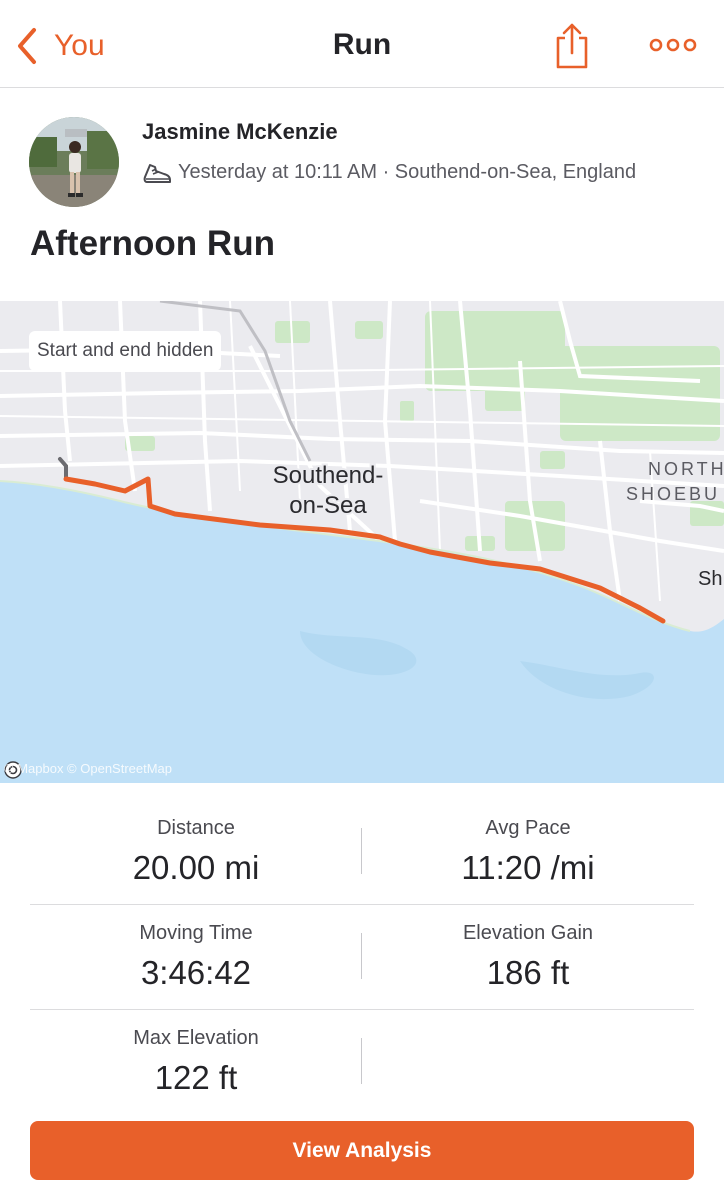 This screenshot has width=724, height=1200. I want to click on stat-label: Max Elevation, so click(196, 1038).